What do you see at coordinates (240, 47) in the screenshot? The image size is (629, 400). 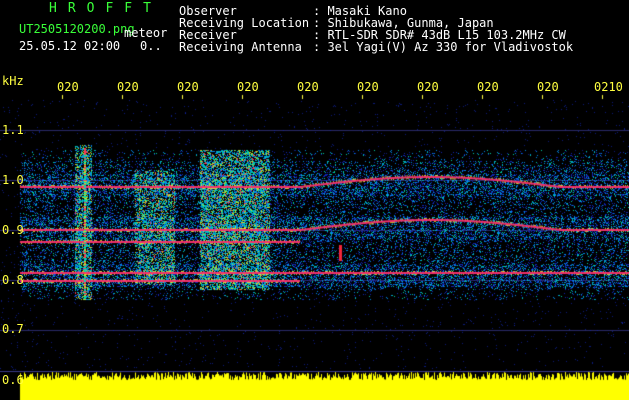 I see `info-label-antenna: Receiving Antenna` at bounding box center [240, 47].